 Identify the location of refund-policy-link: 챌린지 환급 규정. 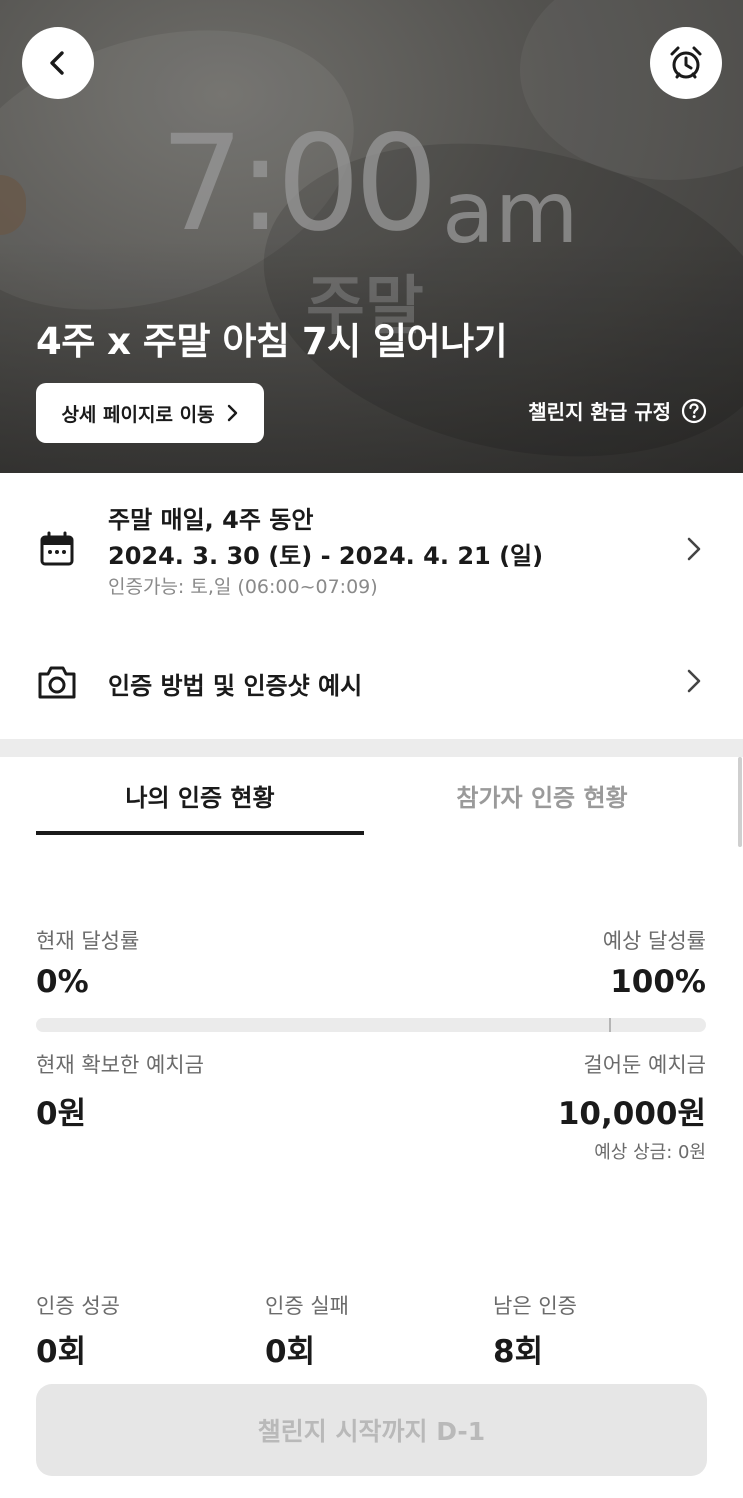
(617, 410).